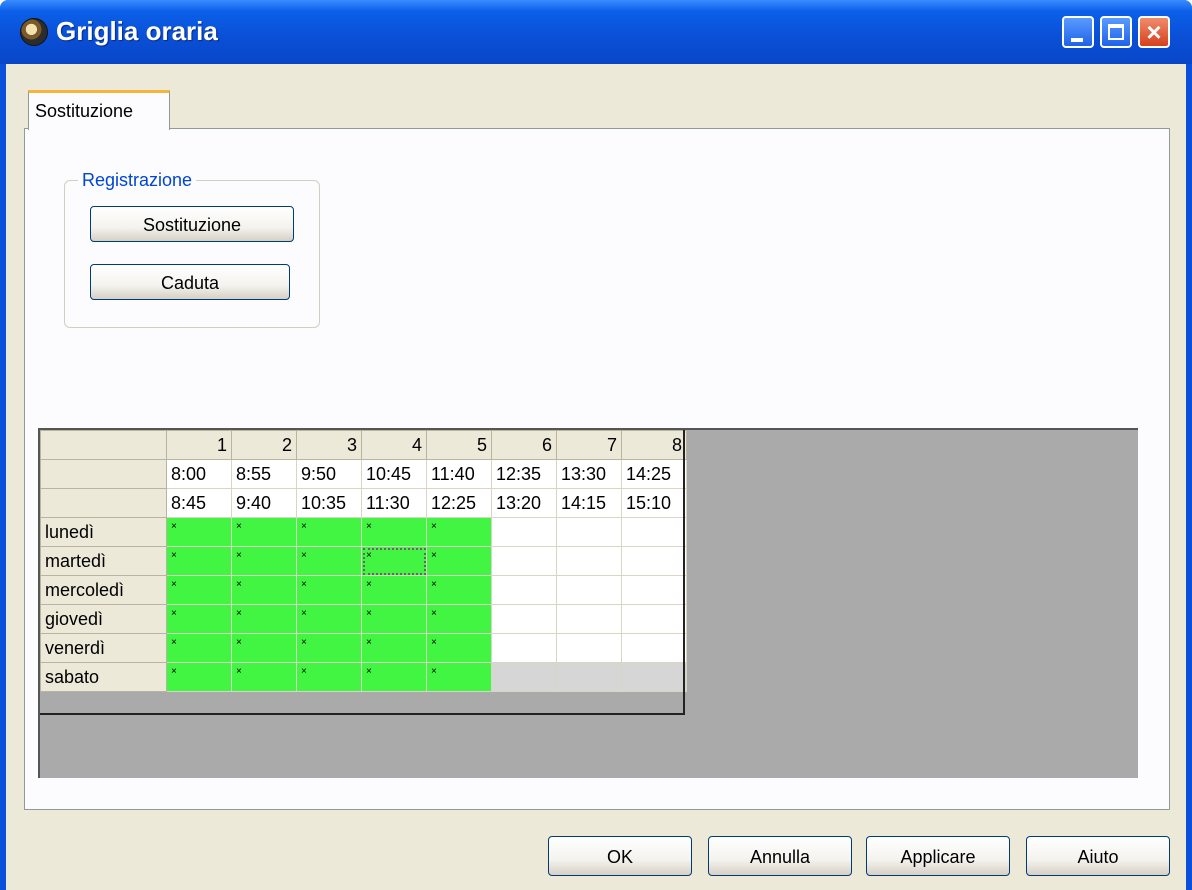 The height and width of the screenshot is (890, 1192). What do you see at coordinates (394, 474) in the screenshot?
I see `start-time-cell: 10:45` at bounding box center [394, 474].